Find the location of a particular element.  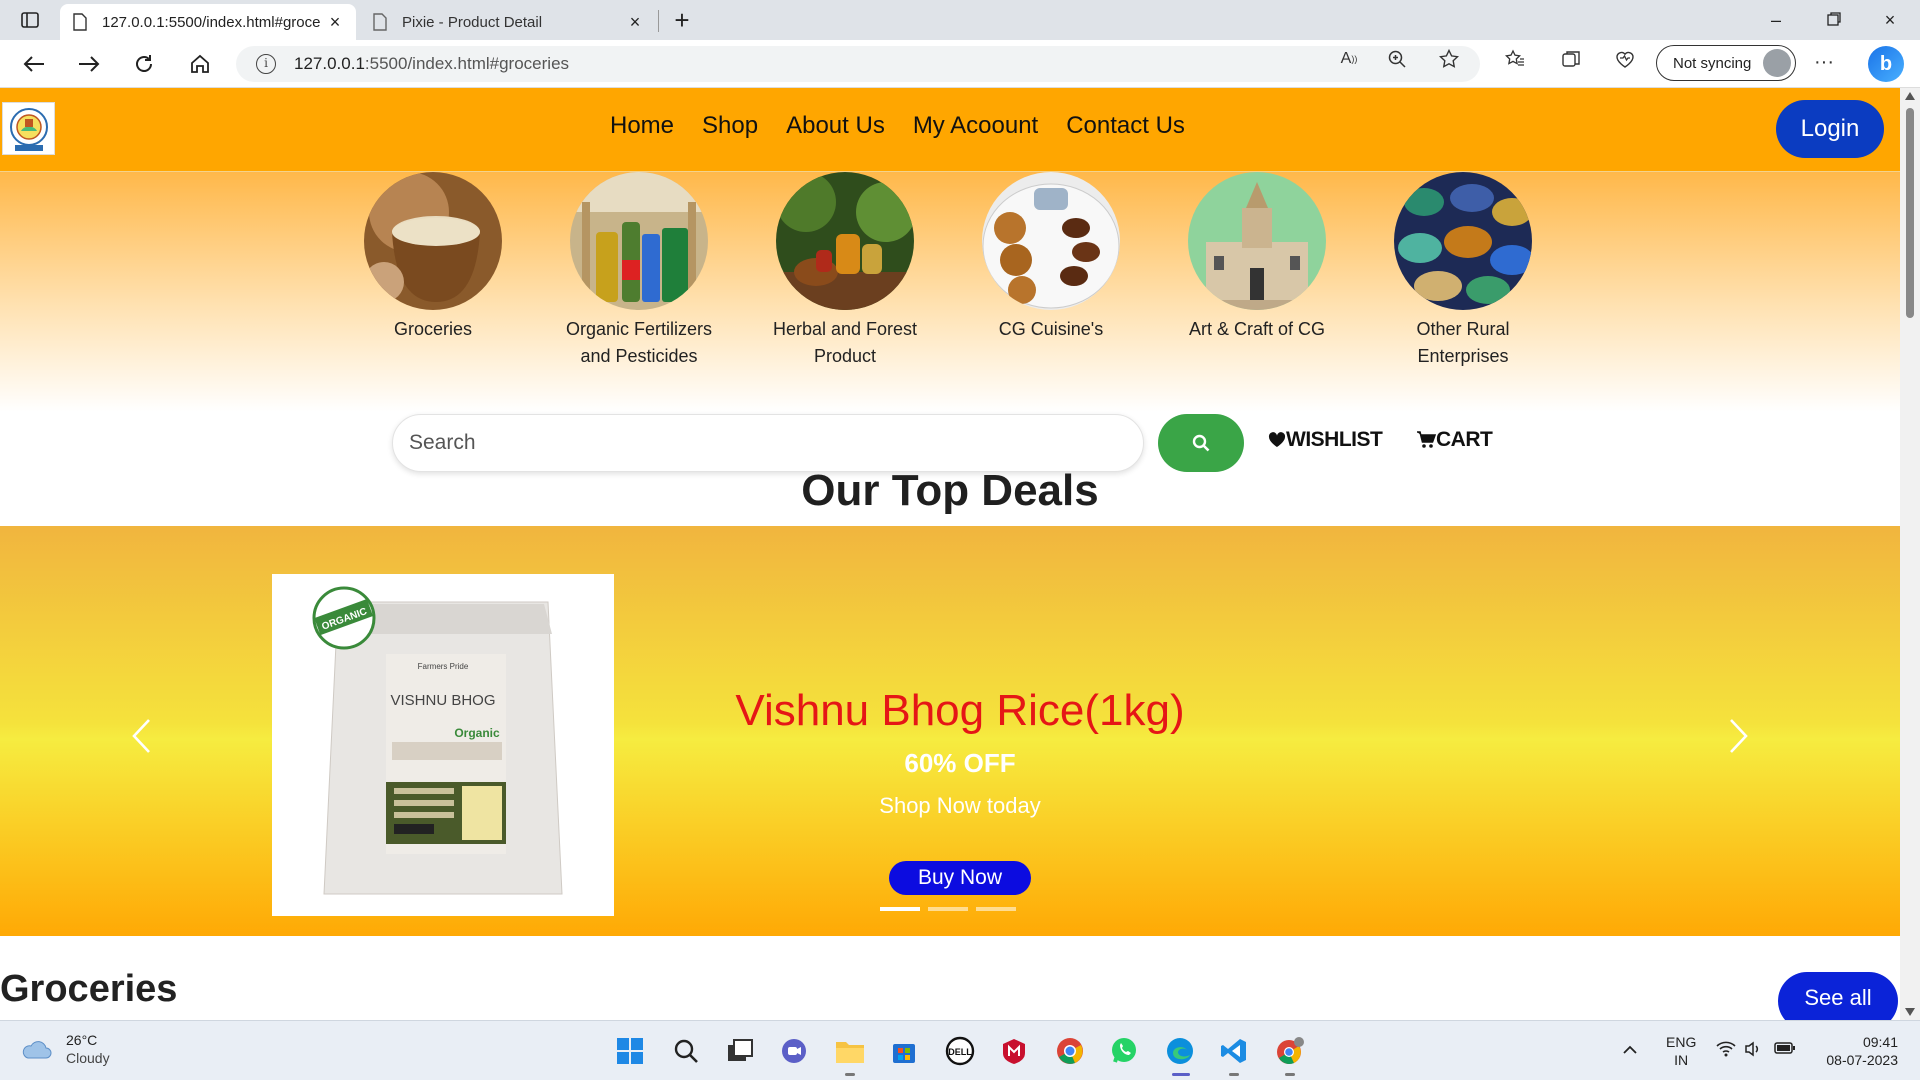

nav-contact-us: Contact Us is located at coordinates (1125, 126).